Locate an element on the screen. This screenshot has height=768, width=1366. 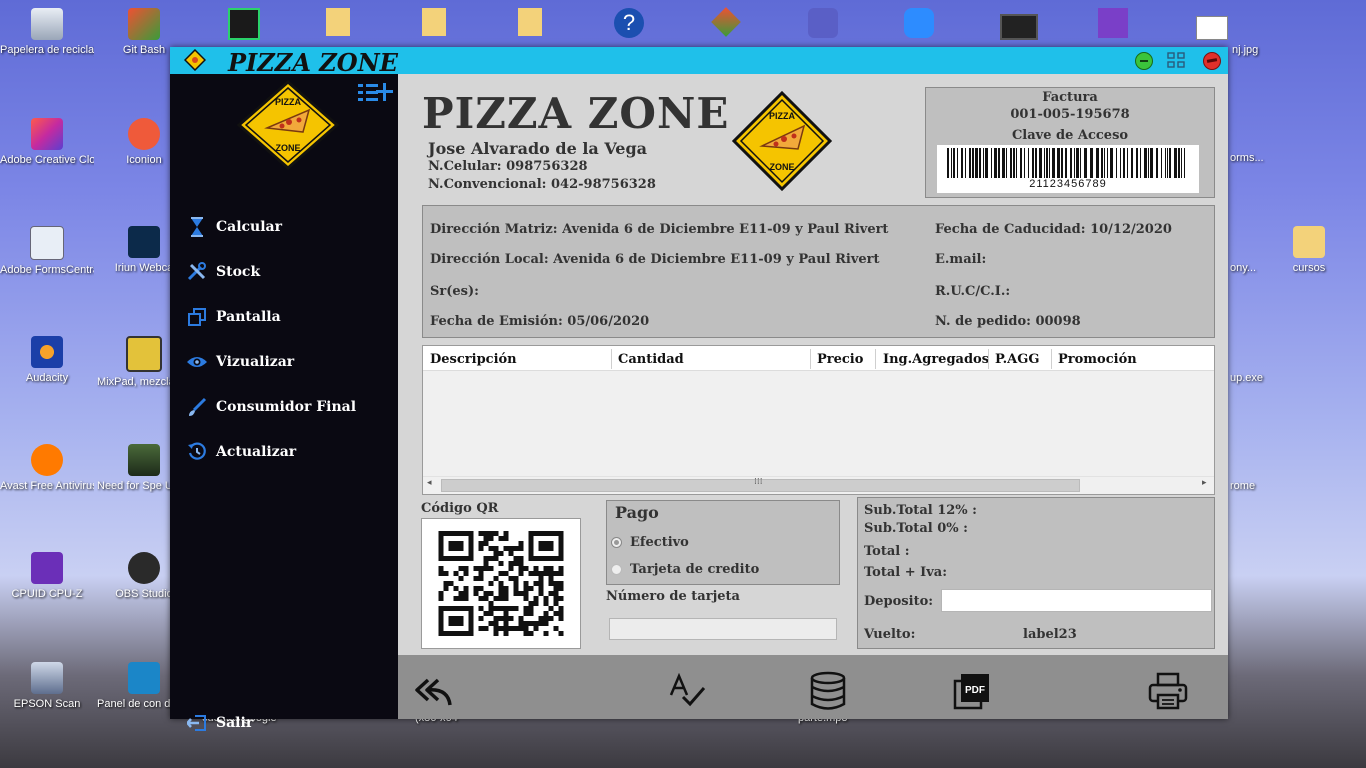
sidebar-item-consumidor-final: Consumidor Final is located at coordinates (271, 407).